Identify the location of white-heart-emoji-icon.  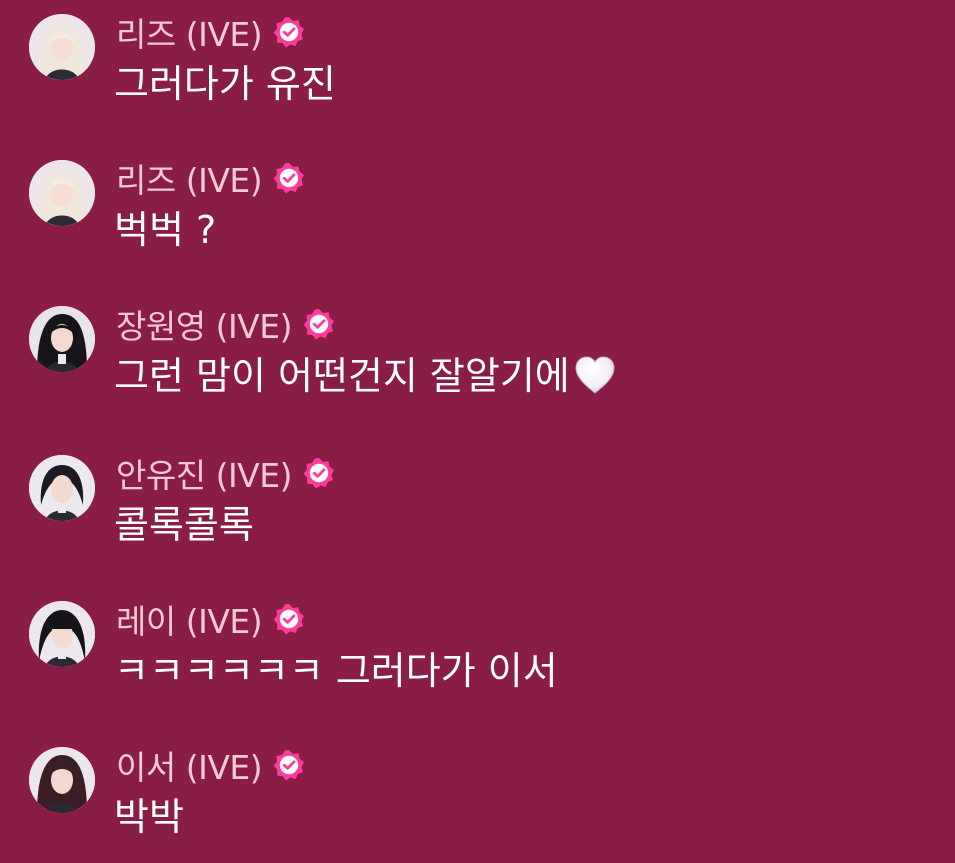
(595, 376).